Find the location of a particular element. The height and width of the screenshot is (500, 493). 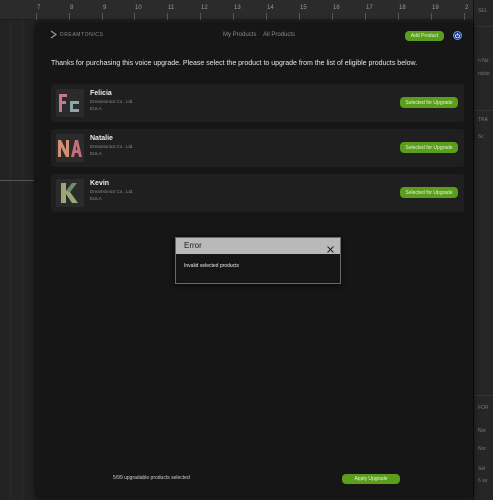

ruler-tick: 16 is located at coordinates (336, 8).